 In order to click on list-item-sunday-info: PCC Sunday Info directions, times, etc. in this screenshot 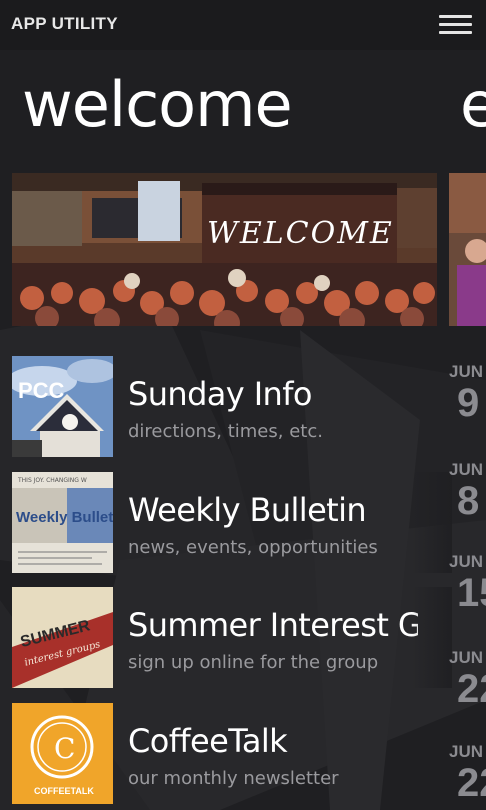, I will do `click(232, 406)`.